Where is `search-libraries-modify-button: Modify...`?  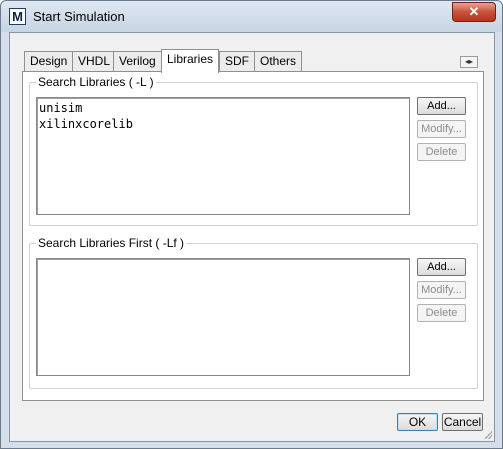
search-libraries-modify-button: Modify... is located at coordinates (441, 129).